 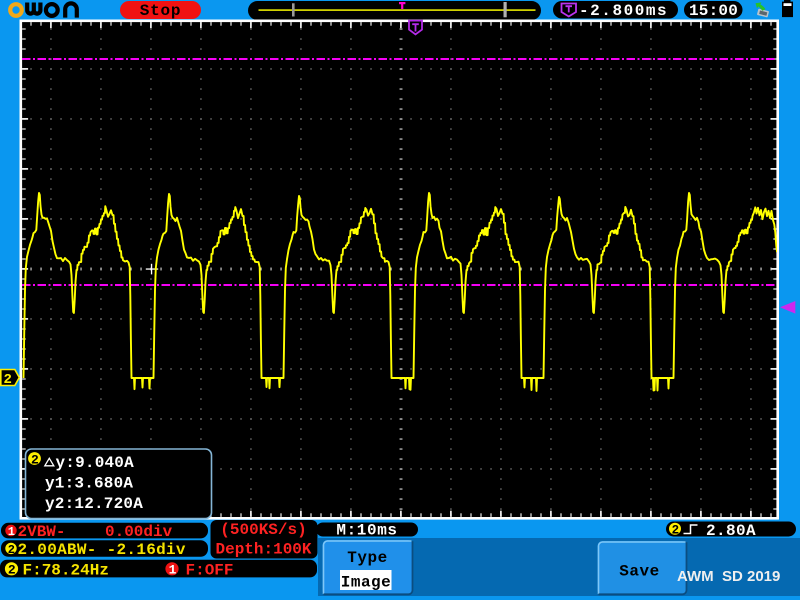 What do you see at coordinates (713, 11) in the screenshot?
I see `svg-text: 15:00` at bounding box center [713, 11].